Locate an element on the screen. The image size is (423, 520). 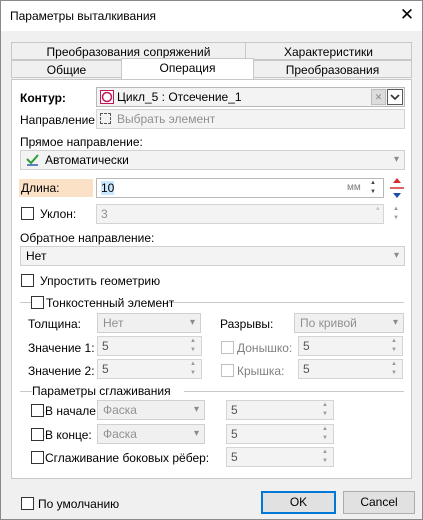
direction-field: Выбрать элемент is located at coordinates (250, 119).